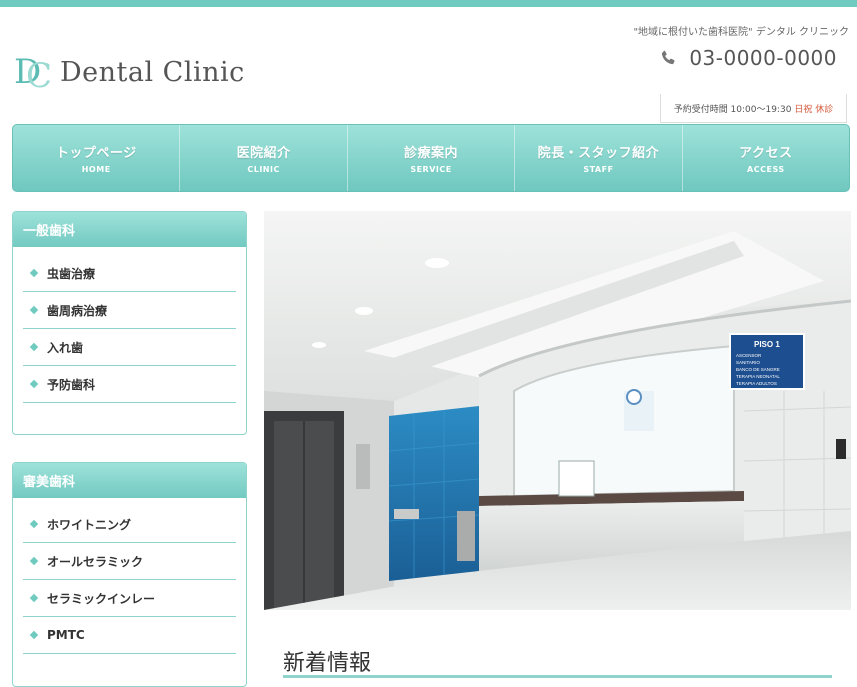 The height and width of the screenshot is (687, 857). What do you see at coordinates (766, 169) in the screenshot?
I see `nav-label-en: ACCESS` at bounding box center [766, 169].